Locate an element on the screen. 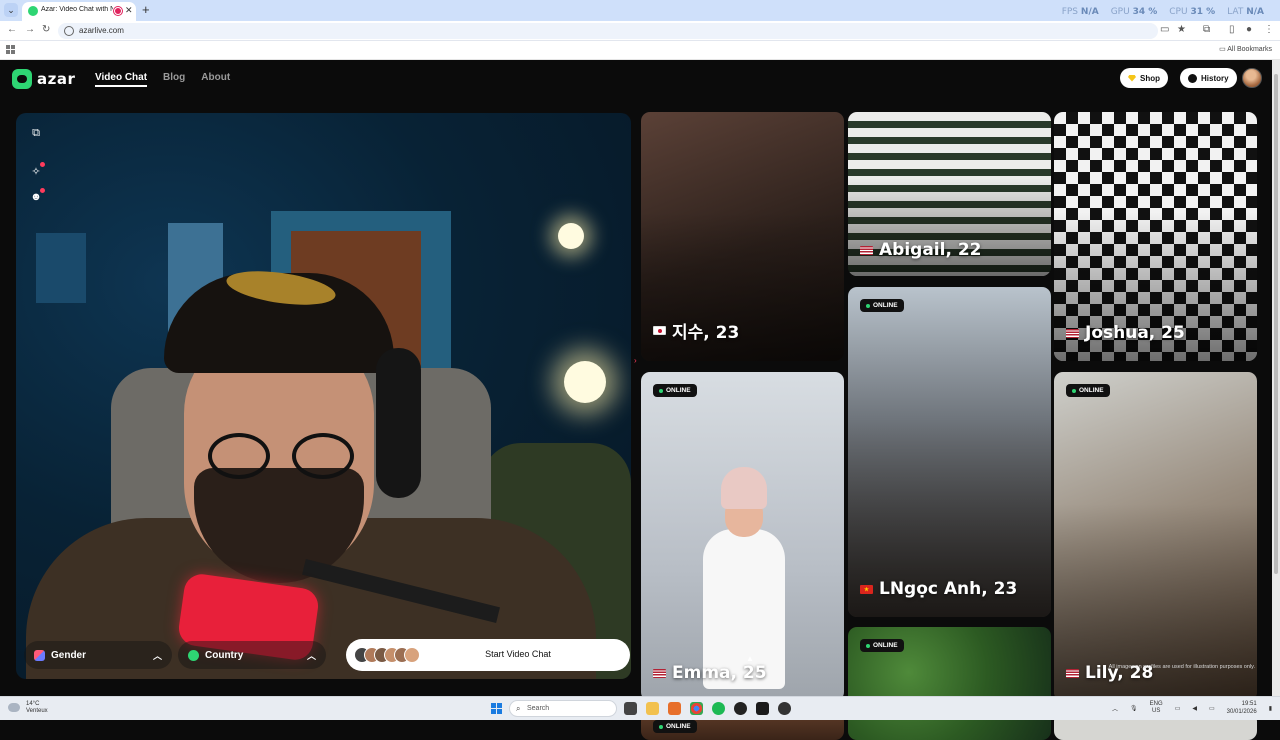  azar-logo-icon is located at coordinates (22, 79).